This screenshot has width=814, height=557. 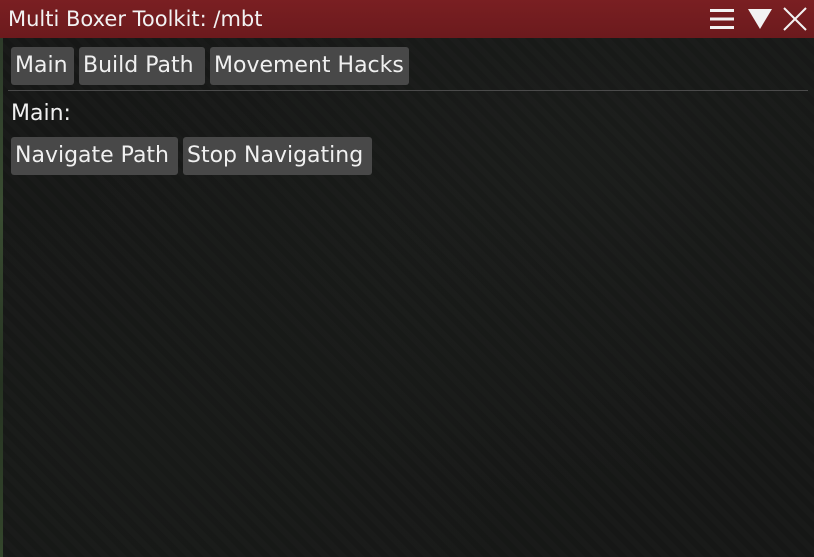 What do you see at coordinates (41, 113) in the screenshot?
I see `section-title: Main:` at bounding box center [41, 113].